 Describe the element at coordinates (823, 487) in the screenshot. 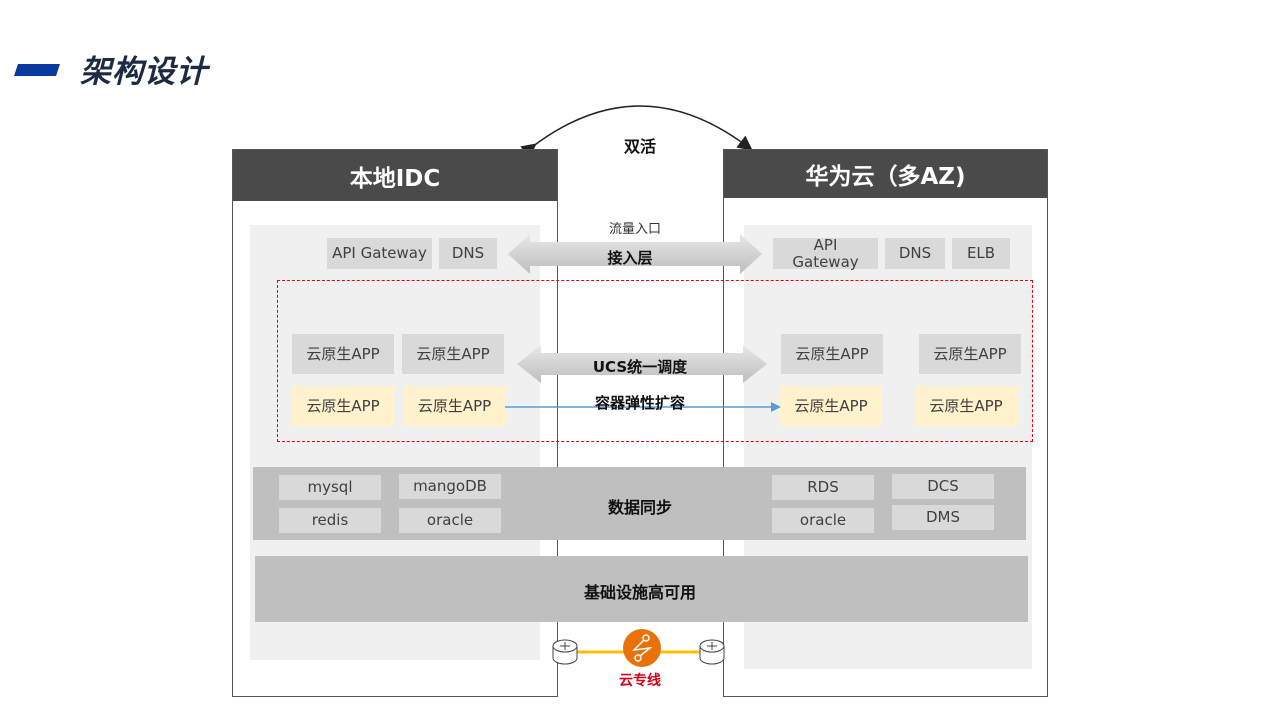

I see `db-rds: RDS` at that location.